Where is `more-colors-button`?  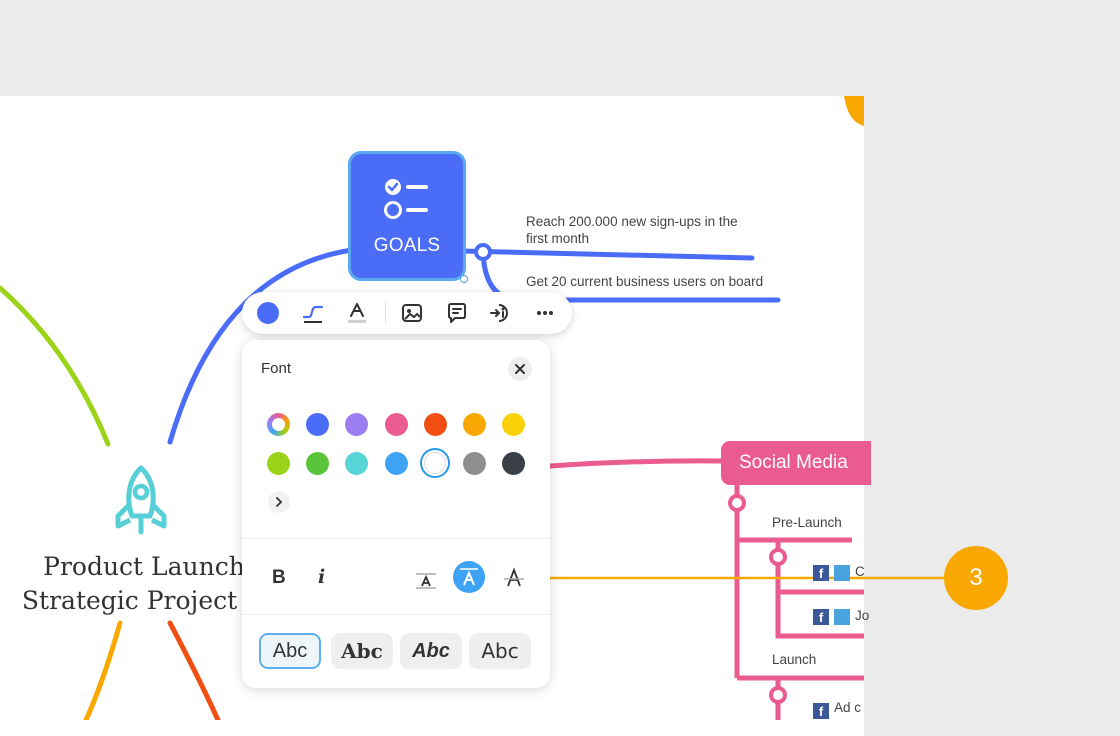 more-colors-button is located at coordinates (279, 502).